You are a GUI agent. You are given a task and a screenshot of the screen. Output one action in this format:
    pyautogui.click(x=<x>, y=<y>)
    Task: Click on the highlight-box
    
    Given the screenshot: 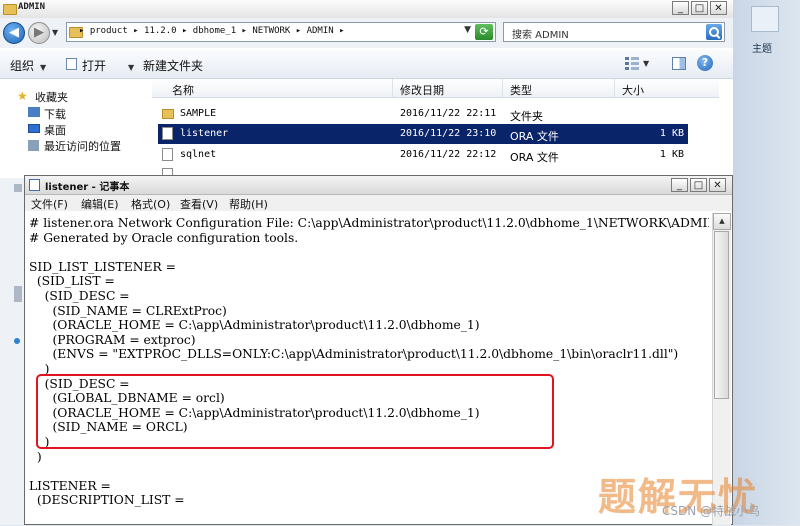 What is the action you would take?
    pyautogui.click(x=295, y=411)
    